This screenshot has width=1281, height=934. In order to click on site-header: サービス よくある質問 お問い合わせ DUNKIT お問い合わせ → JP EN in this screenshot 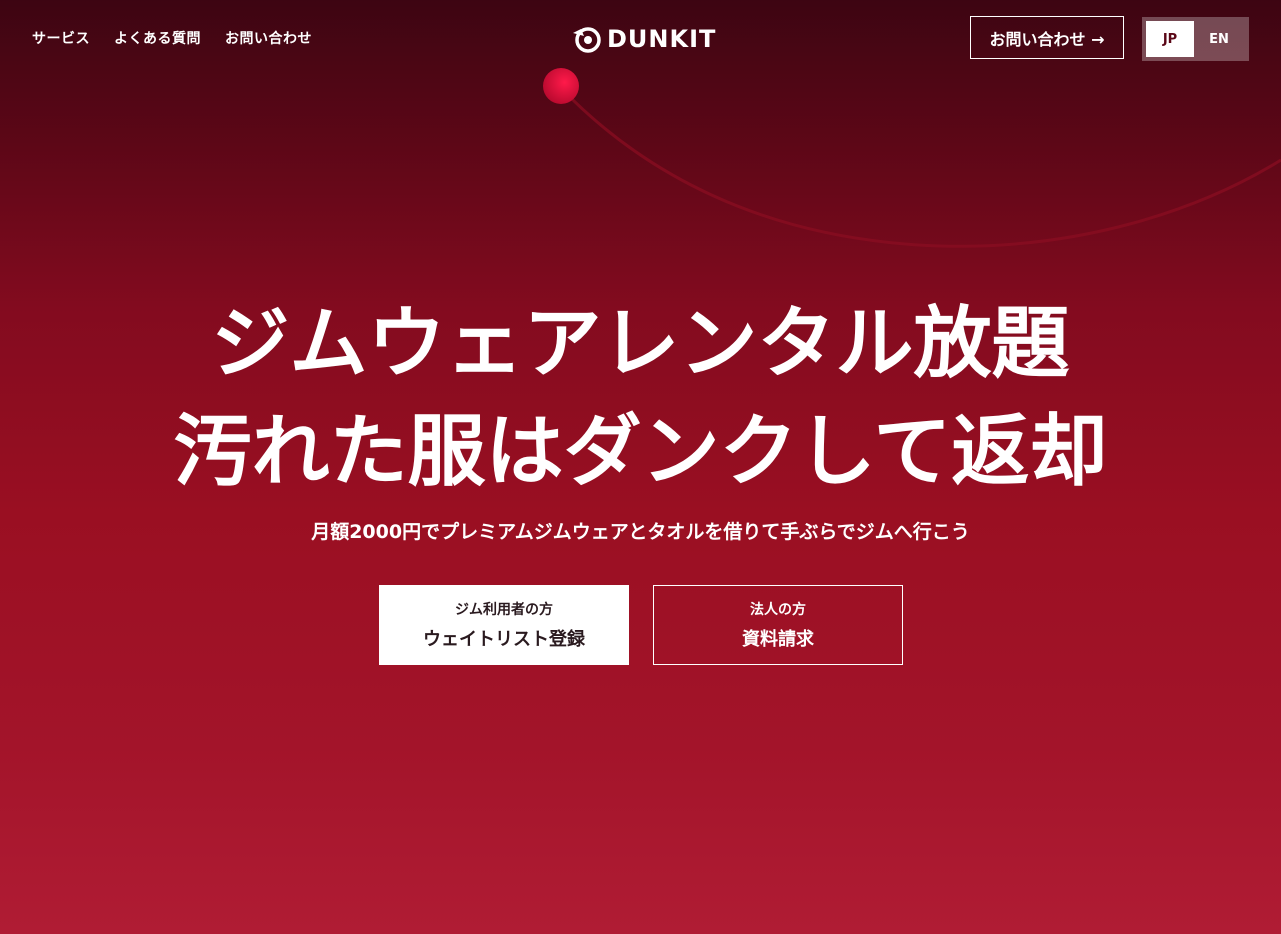, I will do `click(640, 39)`.